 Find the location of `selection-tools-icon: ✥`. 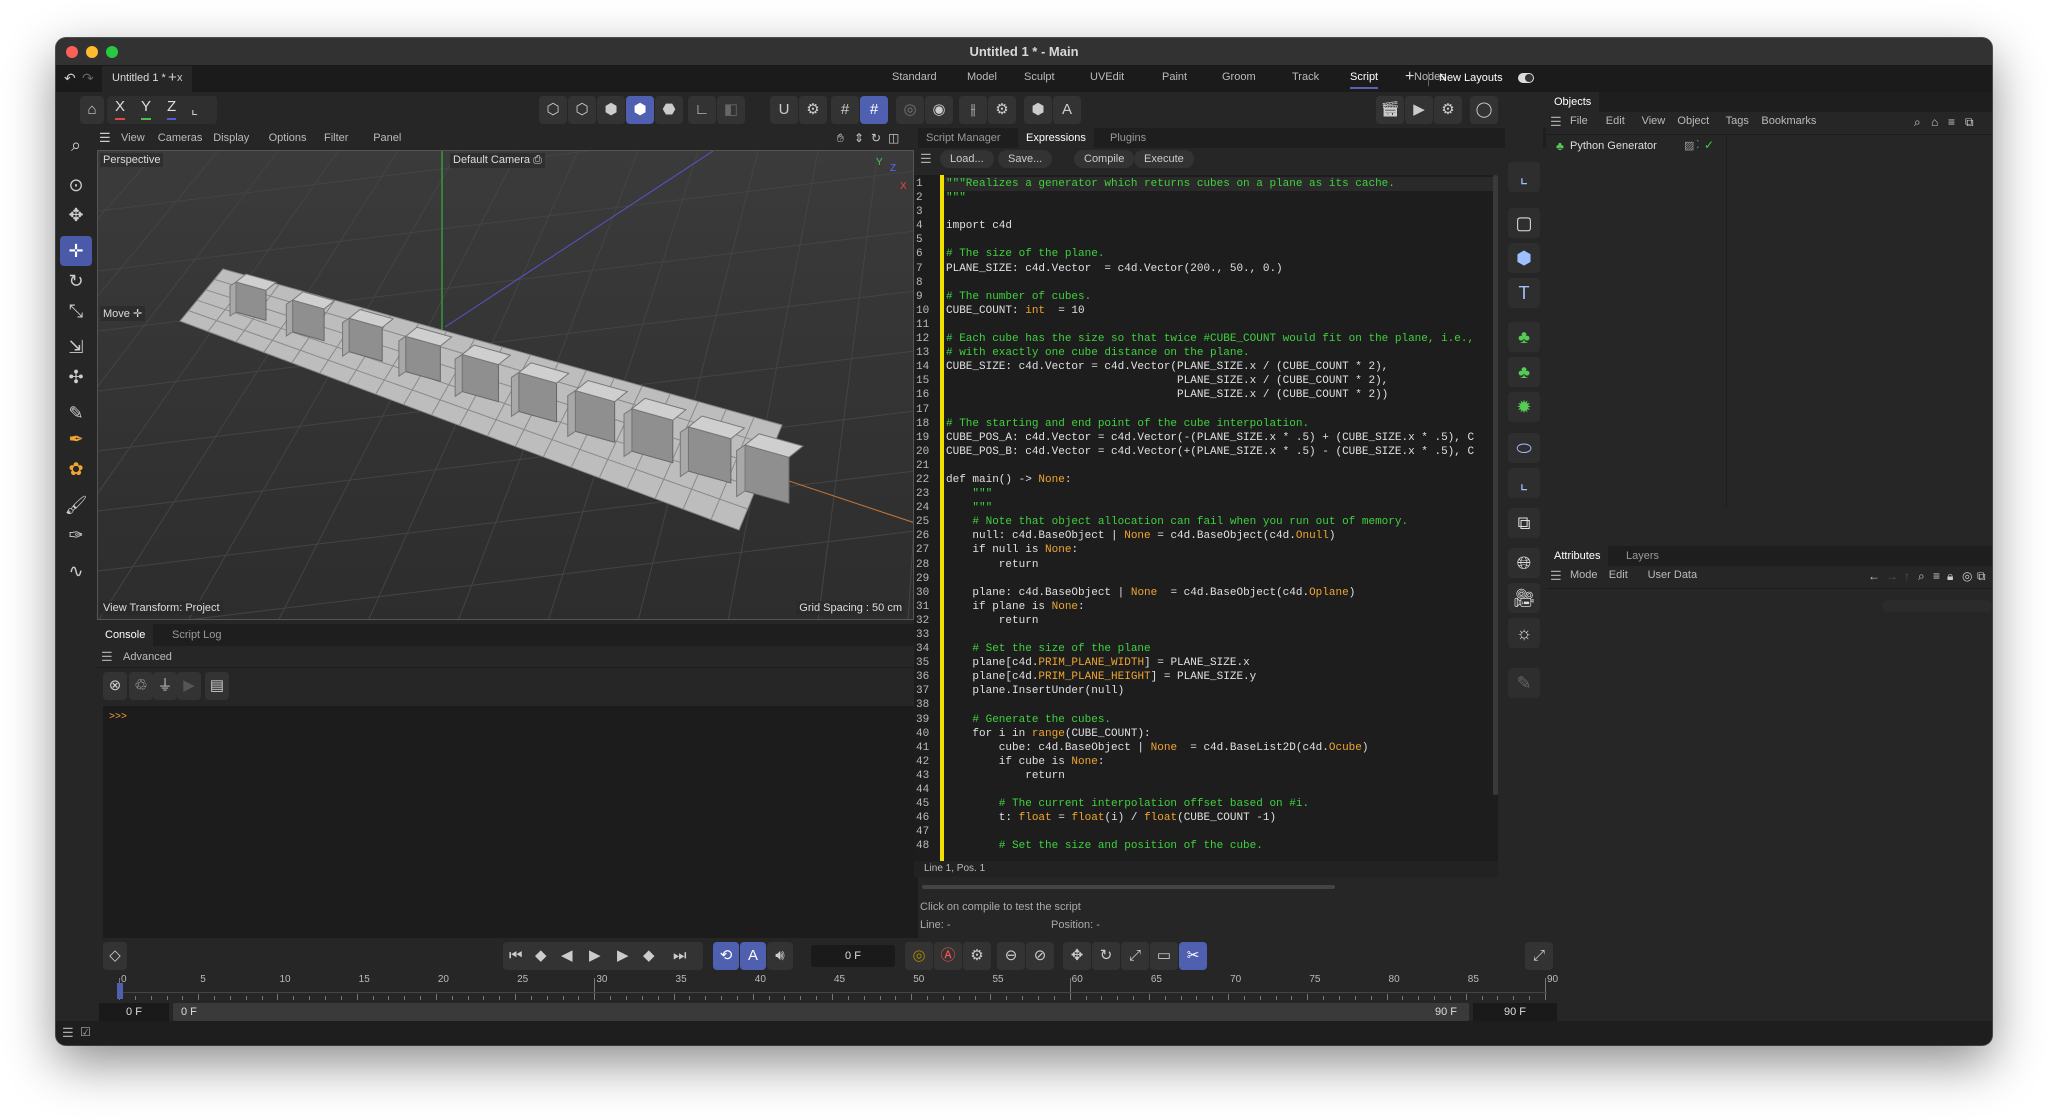

selection-tools-icon: ✥ is located at coordinates (76, 215).